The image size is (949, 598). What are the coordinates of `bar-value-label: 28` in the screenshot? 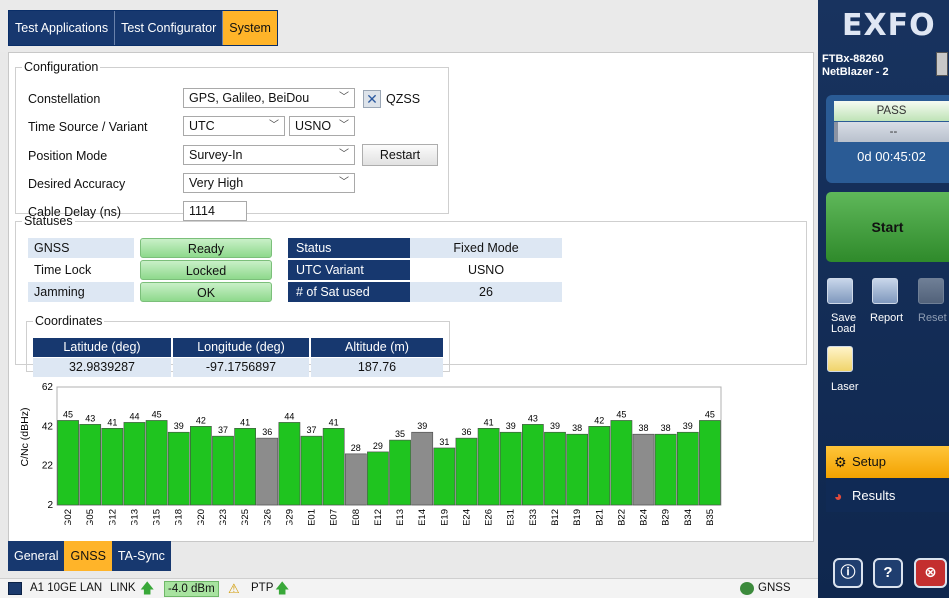 It's located at (356, 448).